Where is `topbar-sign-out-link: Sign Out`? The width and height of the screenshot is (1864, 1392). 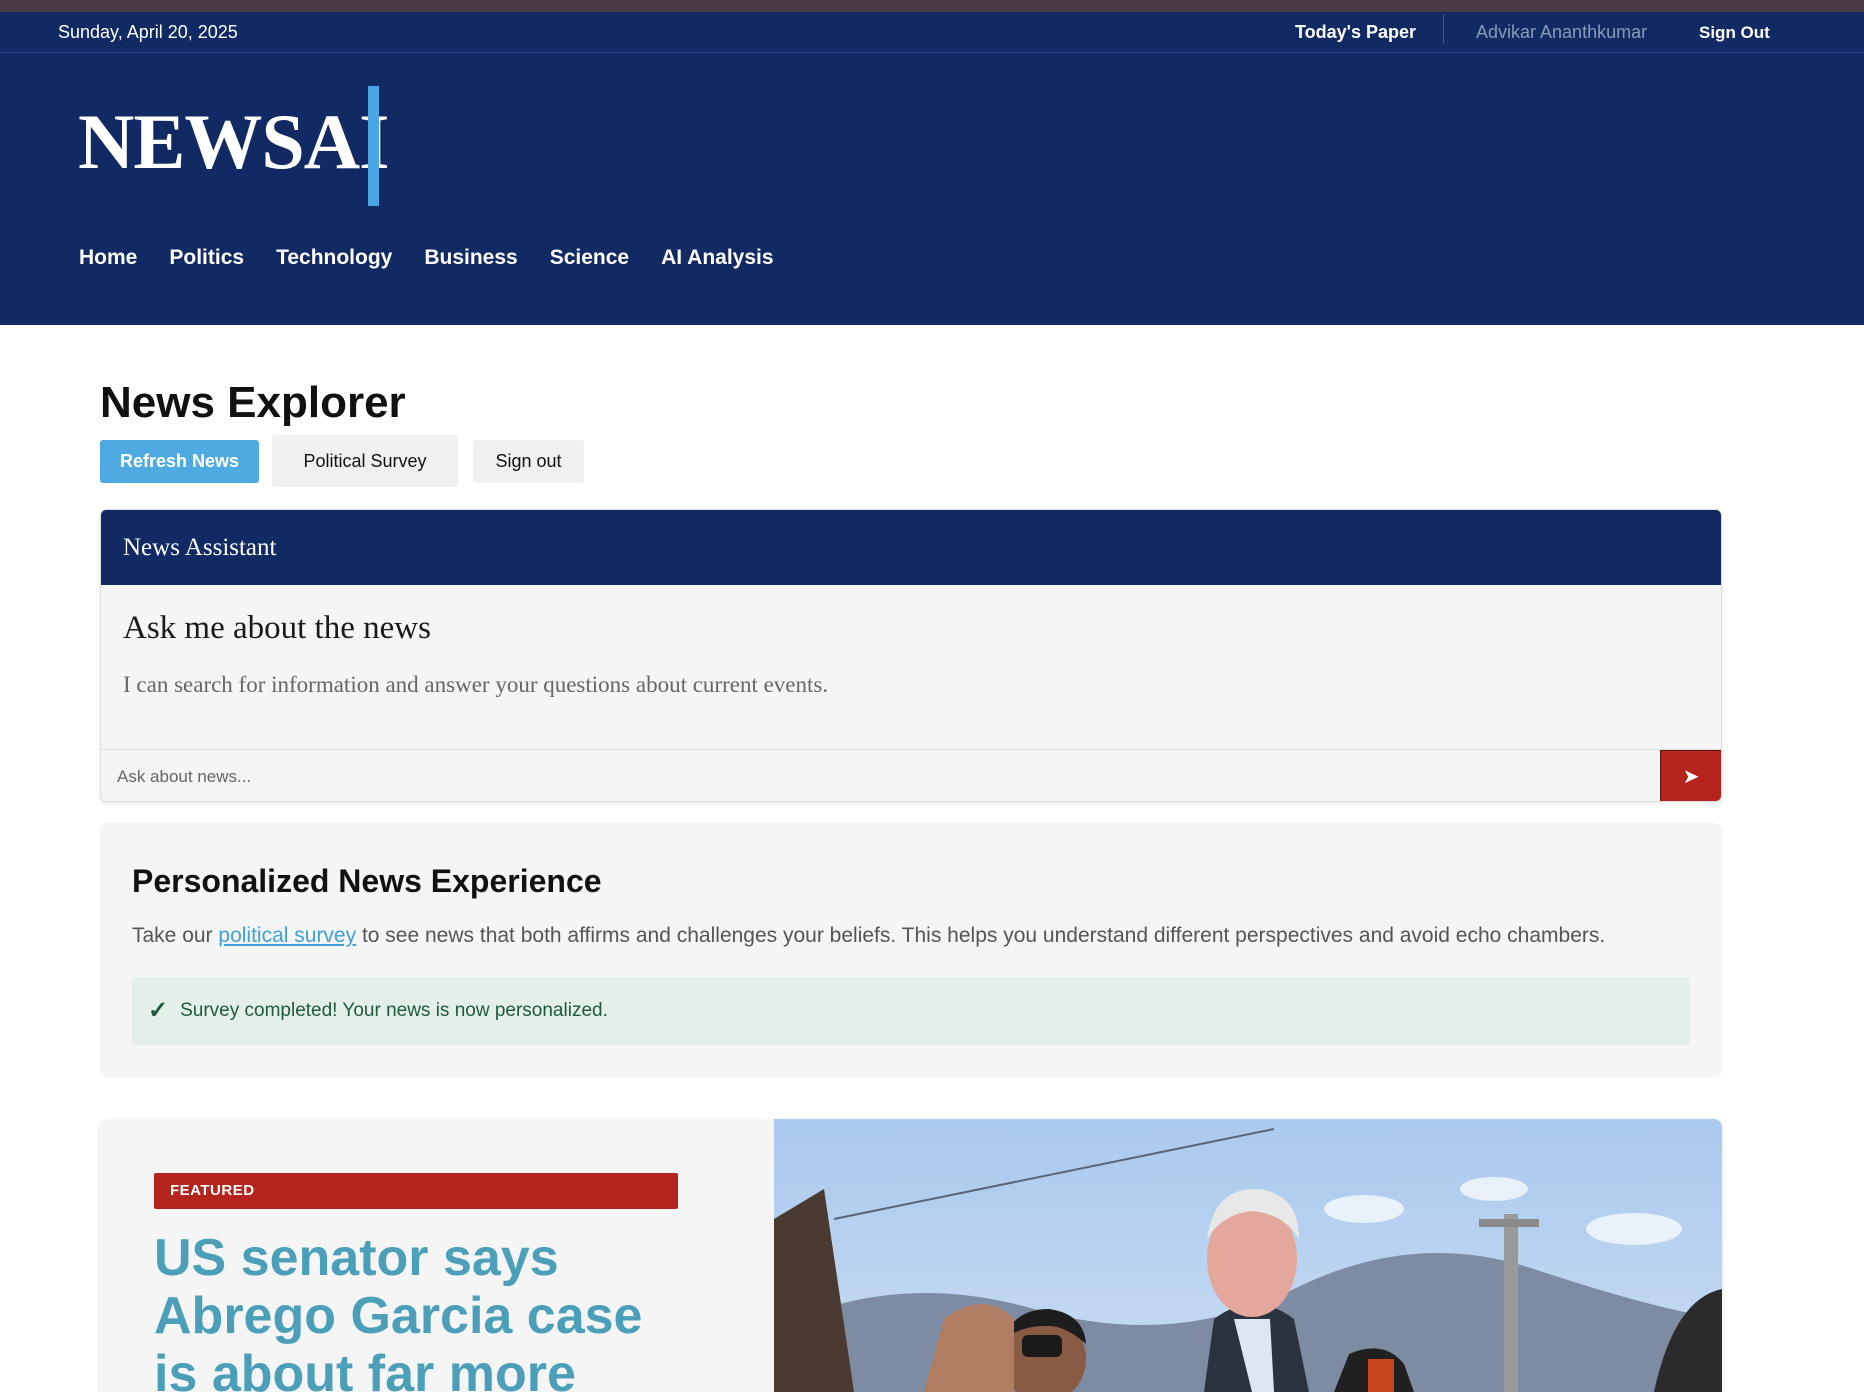
topbar-sign-out-link: Sign Out is located at coordinates (1734, 32).